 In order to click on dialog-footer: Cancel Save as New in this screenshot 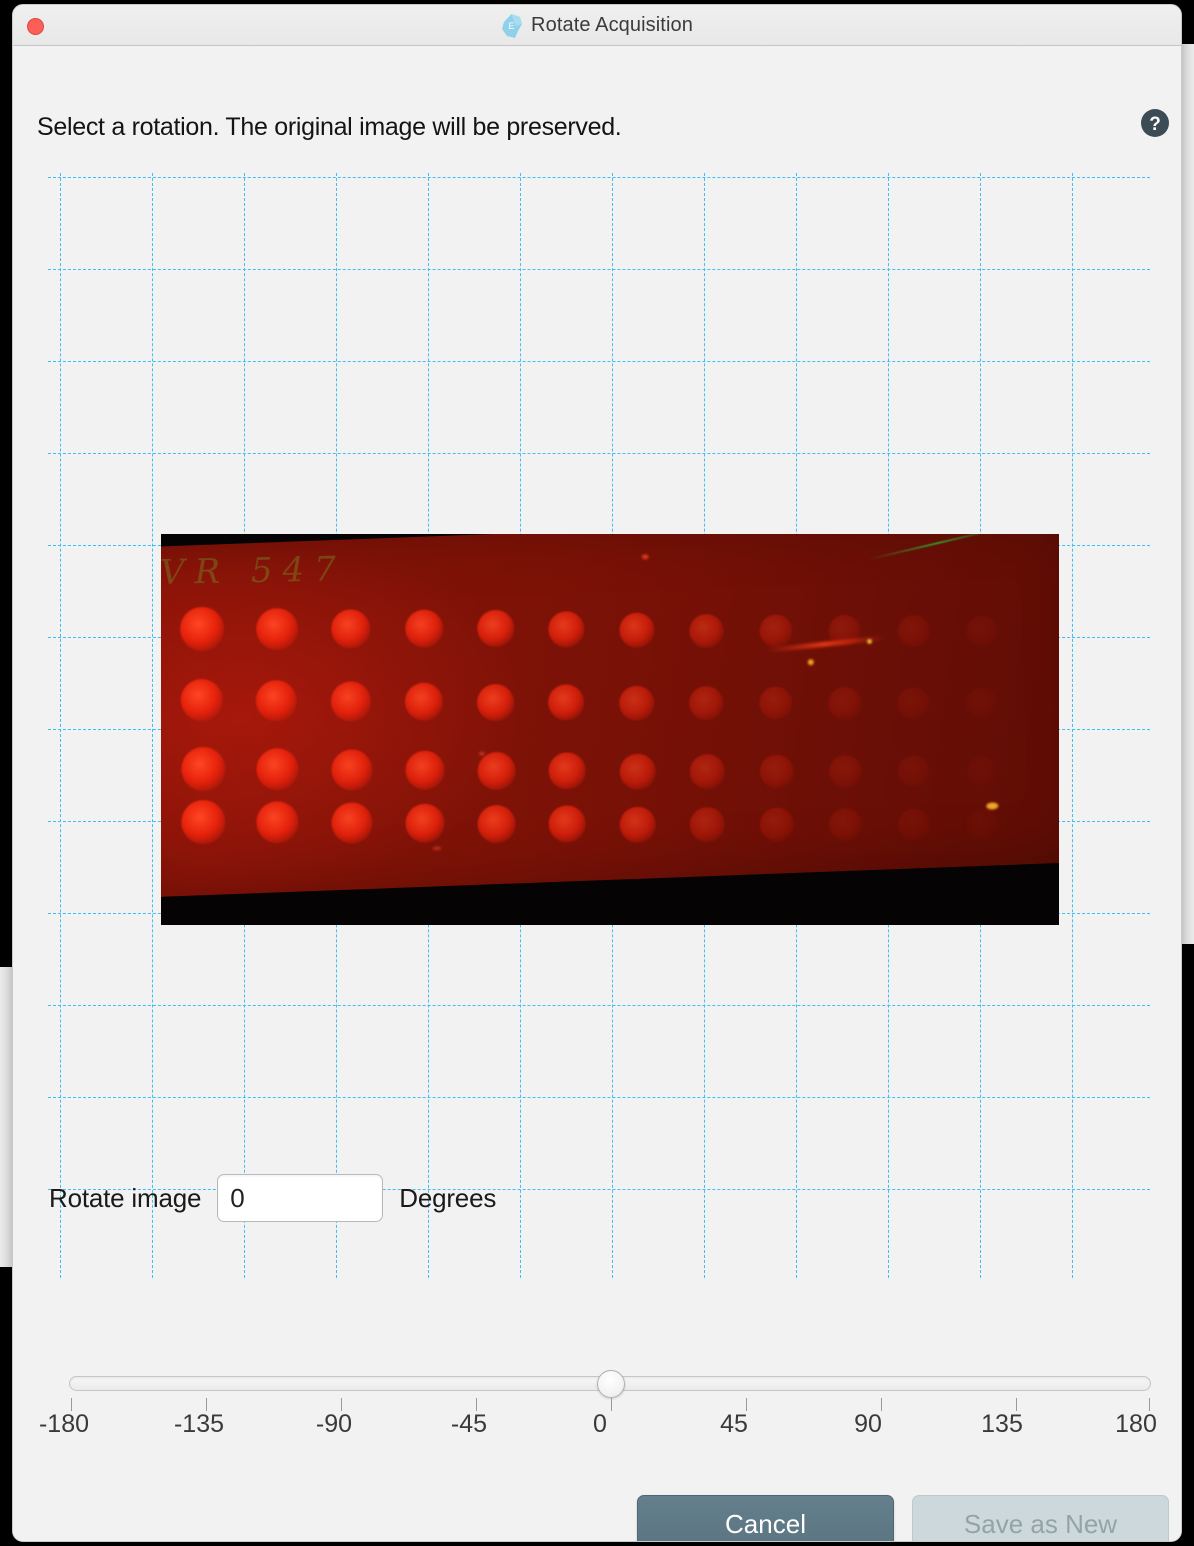, I will do `click(597, 1518)`.